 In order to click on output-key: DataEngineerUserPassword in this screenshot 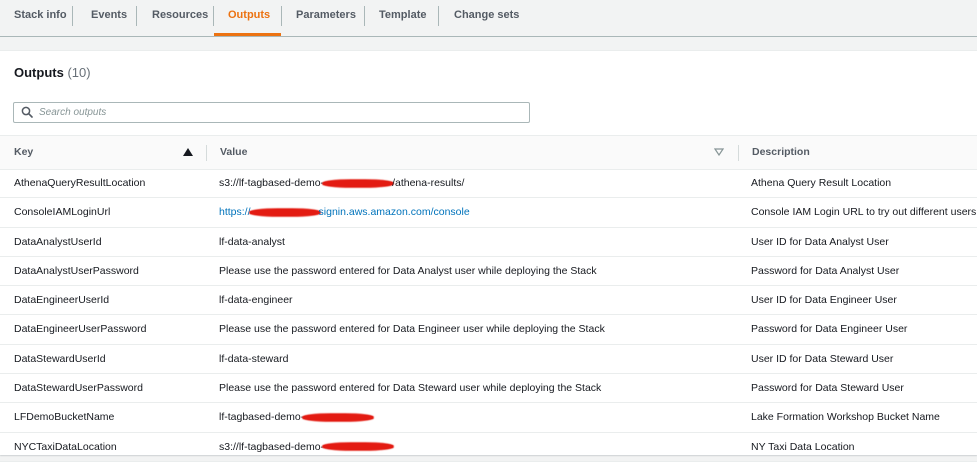, I will do `click(80, 329)`.